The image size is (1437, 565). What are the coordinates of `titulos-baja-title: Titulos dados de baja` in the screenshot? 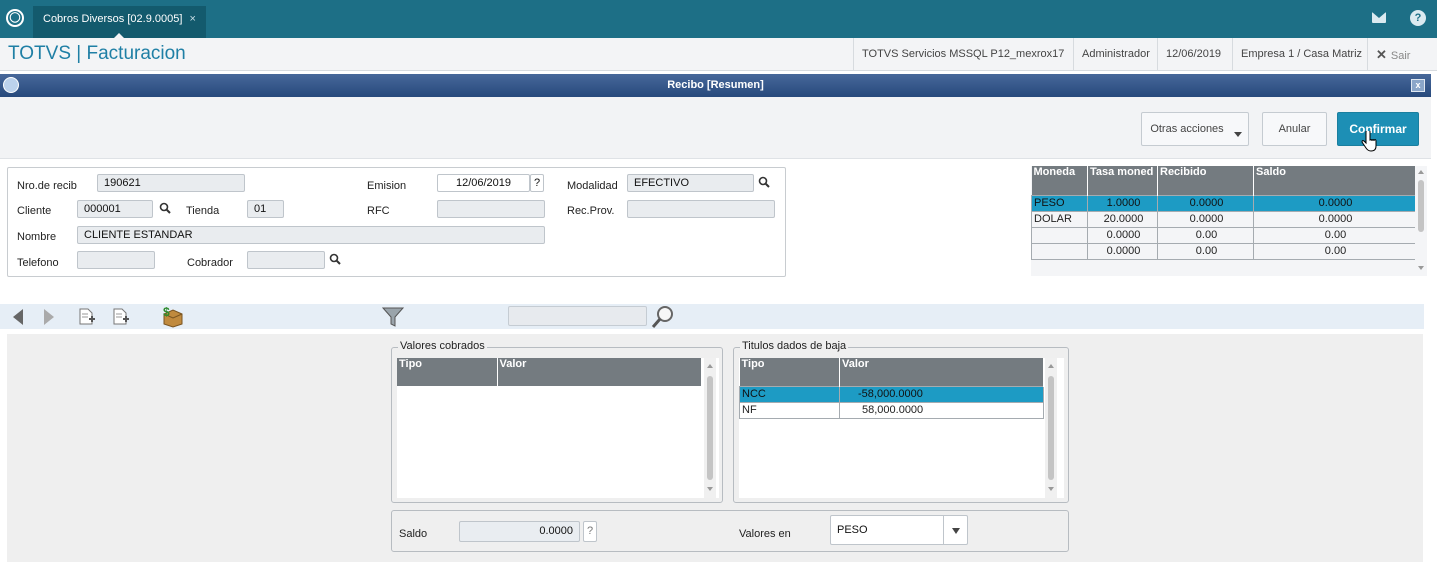 It's located at (794, 346).